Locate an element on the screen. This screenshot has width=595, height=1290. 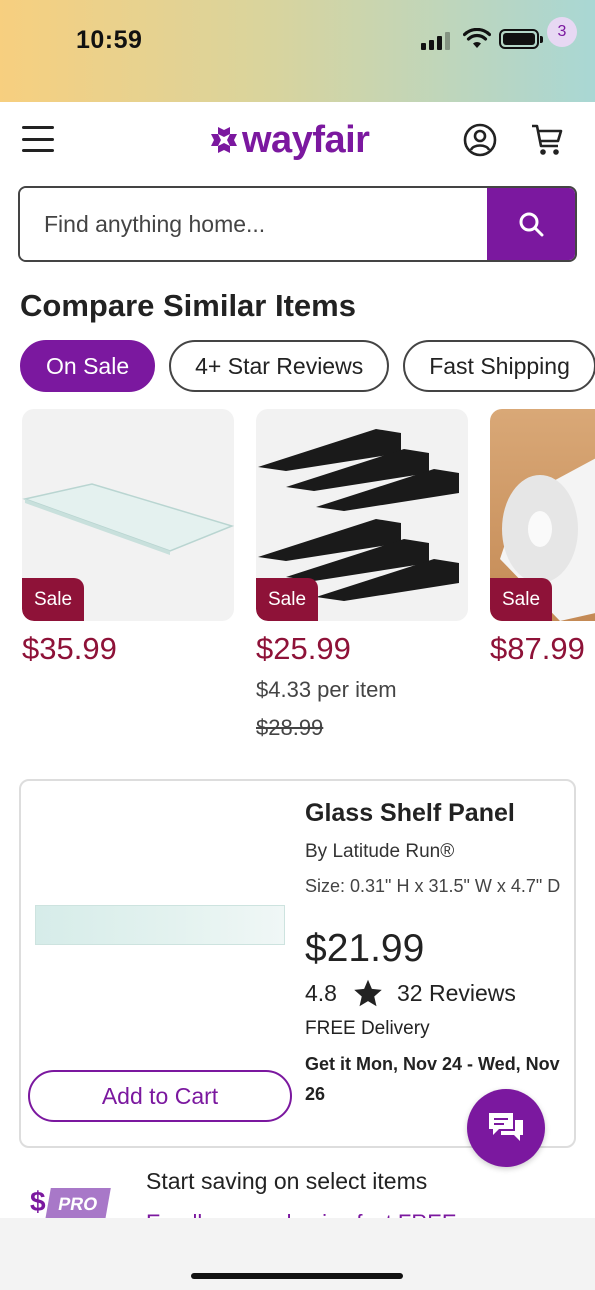
header: wayfair is located at coordinates (297, 141).